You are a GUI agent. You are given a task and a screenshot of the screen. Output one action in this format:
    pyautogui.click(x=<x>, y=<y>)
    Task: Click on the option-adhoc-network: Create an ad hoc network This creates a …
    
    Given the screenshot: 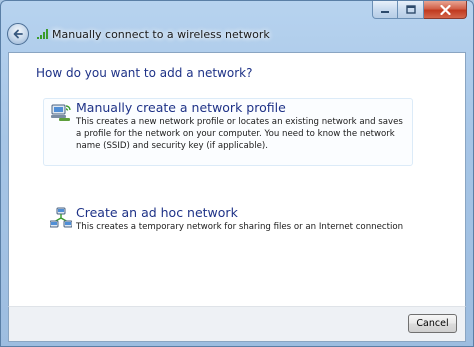 What is the action you would take?
    pyautogui.click(x=228, y=218)
    